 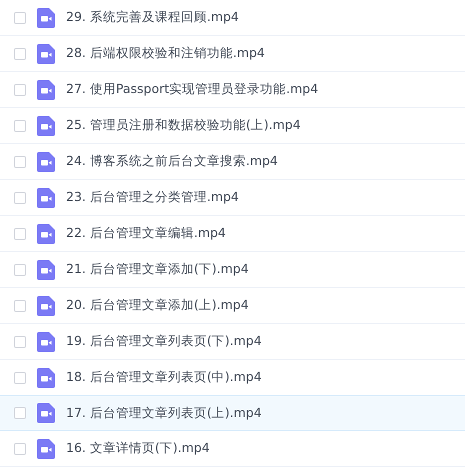 I want to click on file-name: 19. 后台管理文章列表页(下).mp4, so click(x=164, y=341).